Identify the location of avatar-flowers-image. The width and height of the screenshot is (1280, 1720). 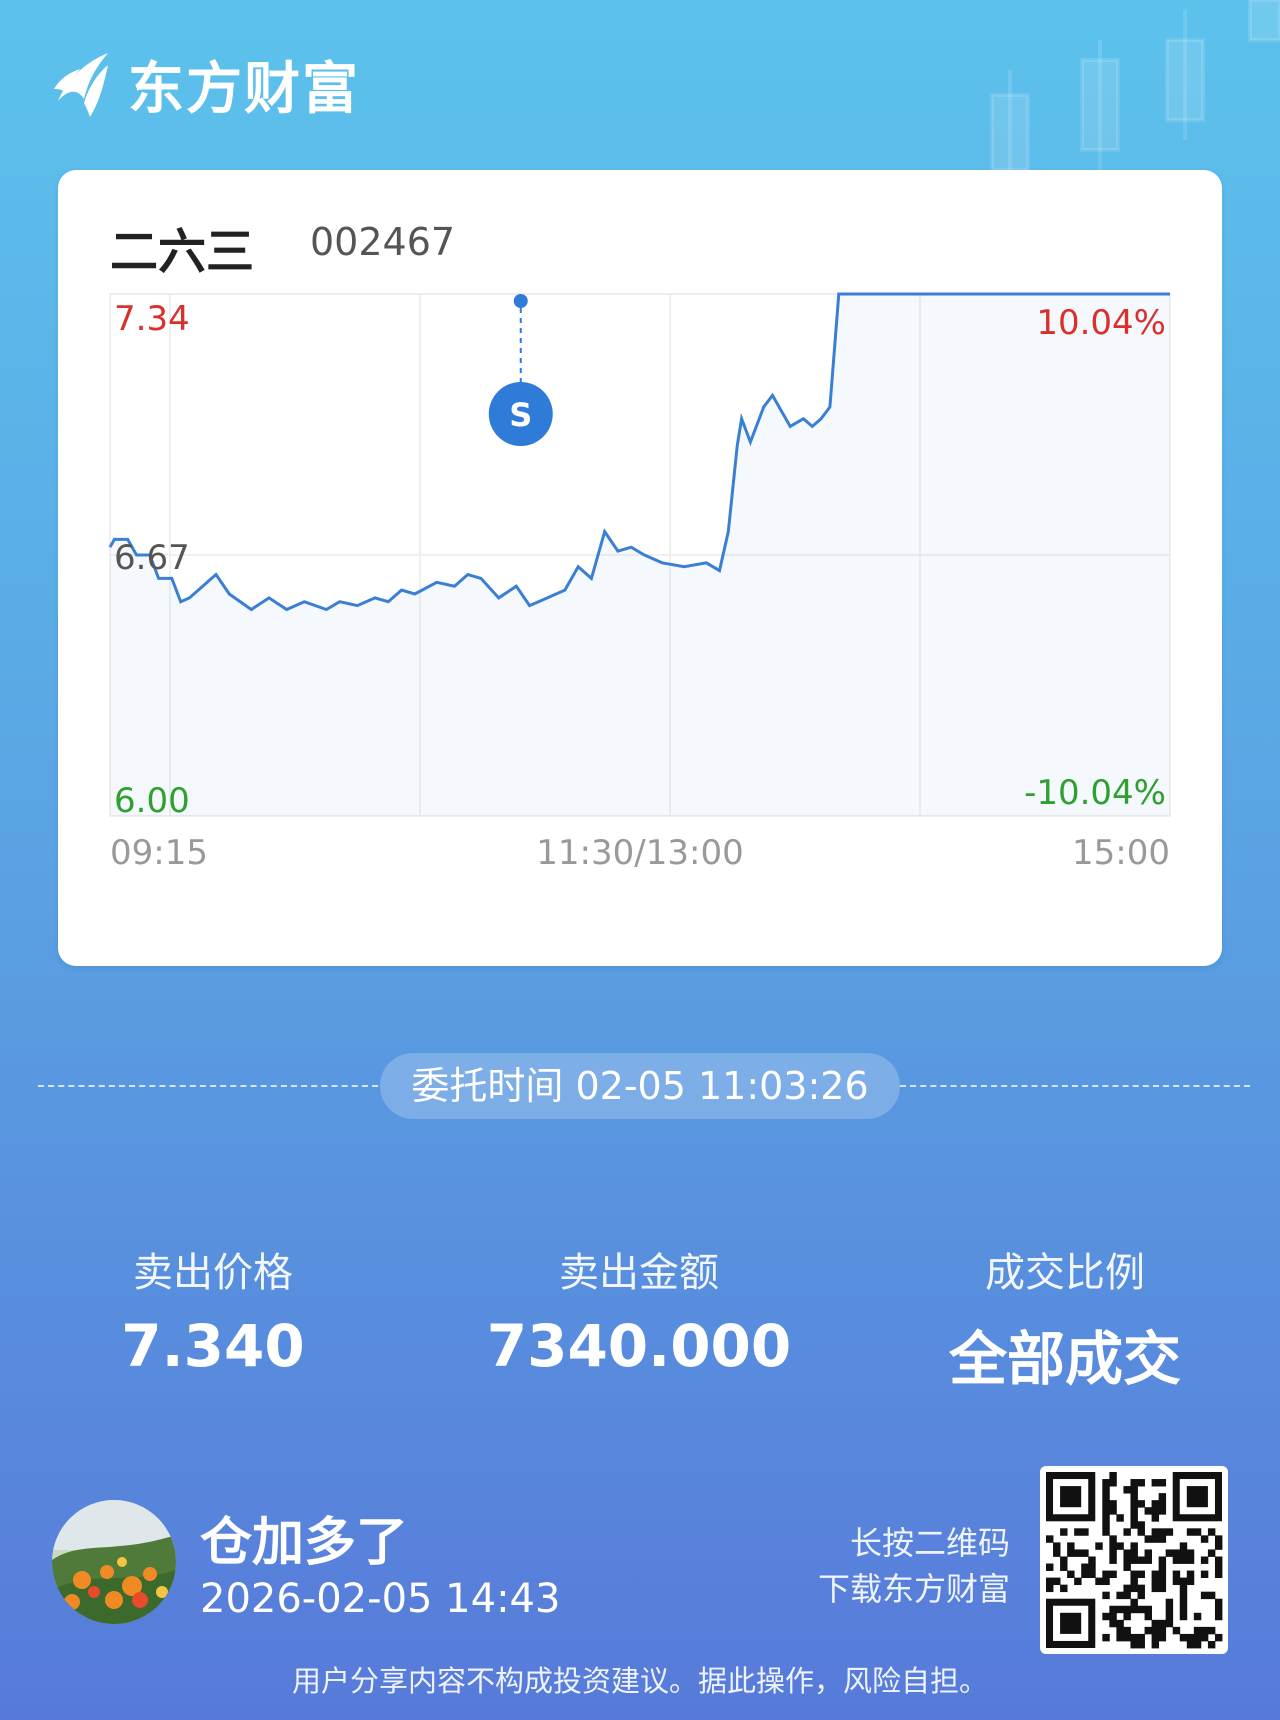
(114, 1562).